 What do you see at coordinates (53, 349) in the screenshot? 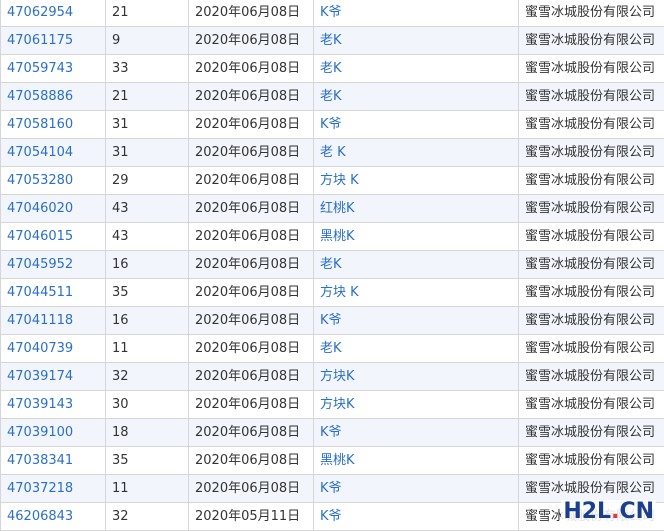
I see `registration-number-link: 47040739` at bounding box center [53, 349].